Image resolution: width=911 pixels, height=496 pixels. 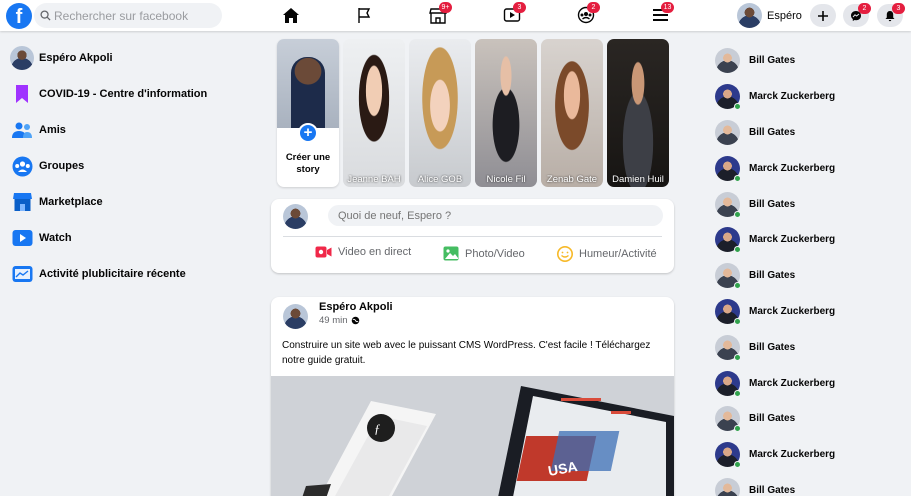 What do you see at coordinates (784, 15) in the screenshot?
I see `profile-name: Espéro` at bounding box center [784, 15].